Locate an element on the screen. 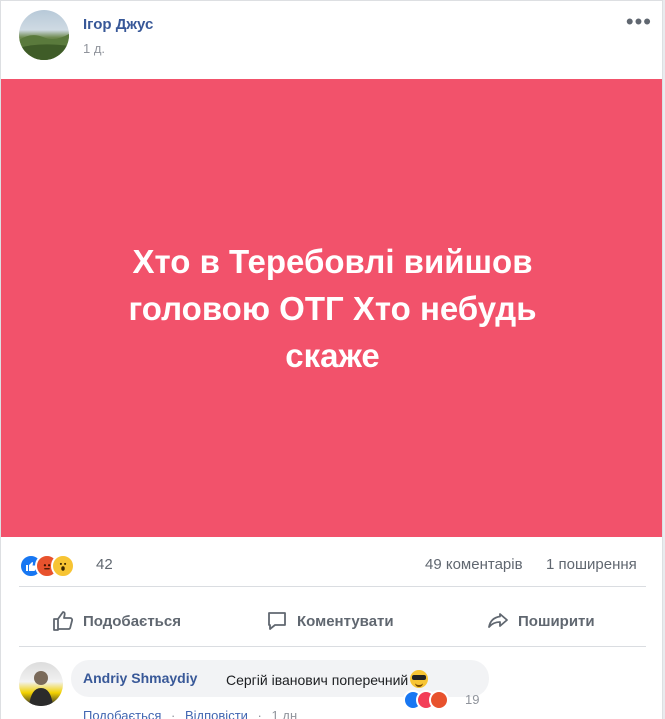  comments-count: 49 коментарів is located at coordinates (474, 564).